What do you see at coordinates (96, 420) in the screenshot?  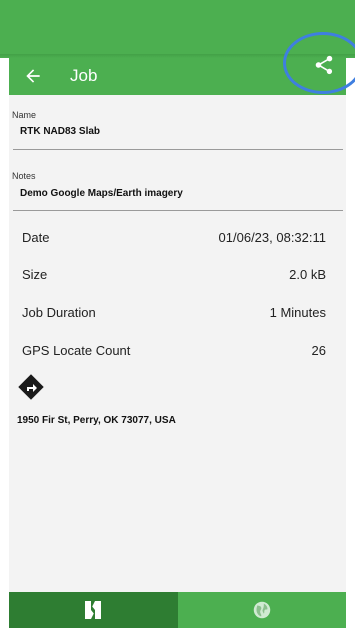 I see `address-text: 1950 Fir St, Perry, OK 73077, USA` at bounding box center [96, 420].